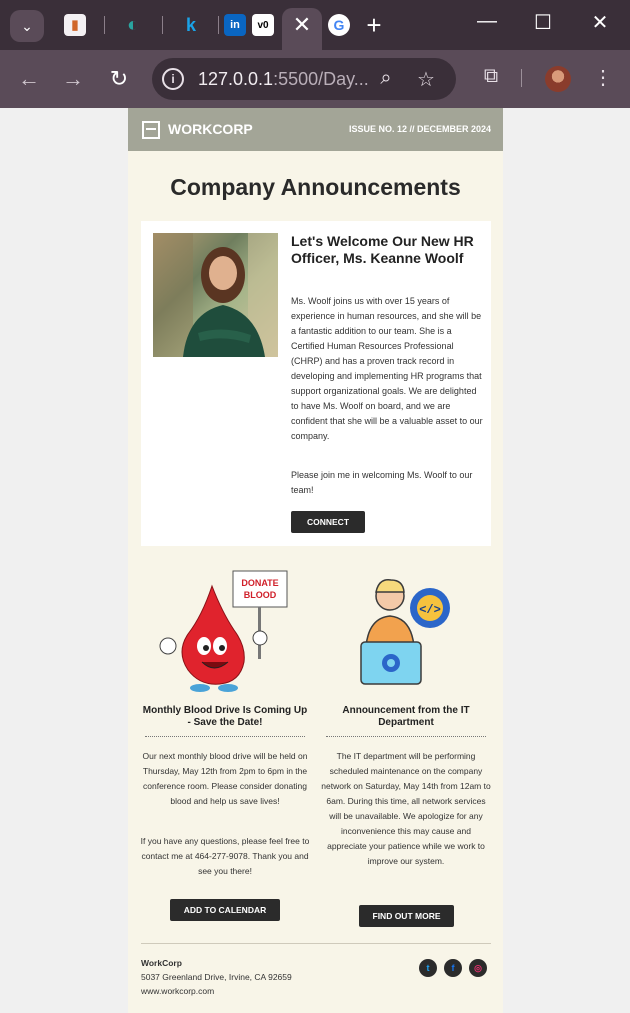 The width and height of the screenshot is (630, 1013). Describe the element at coordinates (216, 977) in the screenshot. I see `footer-address: 5037 Greenland Drive, Irvine, CA 92659` at that location.